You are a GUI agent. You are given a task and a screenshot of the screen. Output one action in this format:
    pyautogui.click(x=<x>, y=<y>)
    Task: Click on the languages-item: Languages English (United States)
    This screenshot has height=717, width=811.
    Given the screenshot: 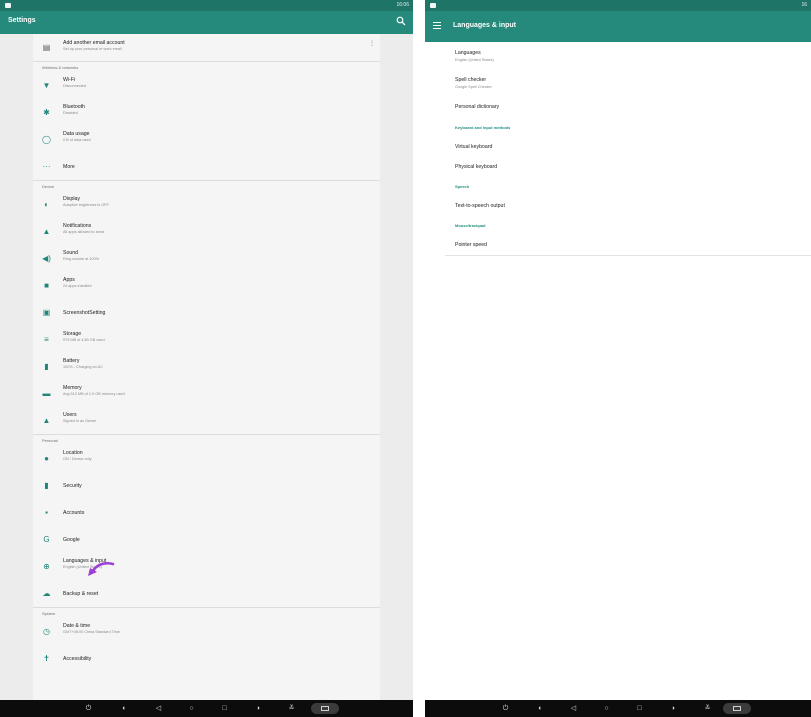 What is the action you would take?
    pyautogui.click(x=474, y=56)
    